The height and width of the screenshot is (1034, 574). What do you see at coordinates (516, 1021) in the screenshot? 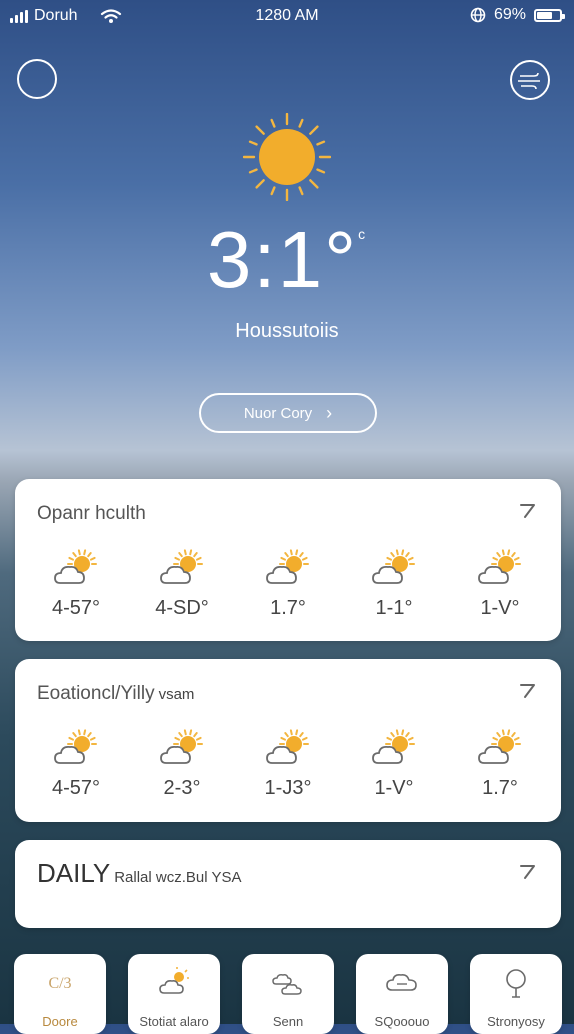
I see `tile-label: Stronyosy` at bounding box center [516, 1021].